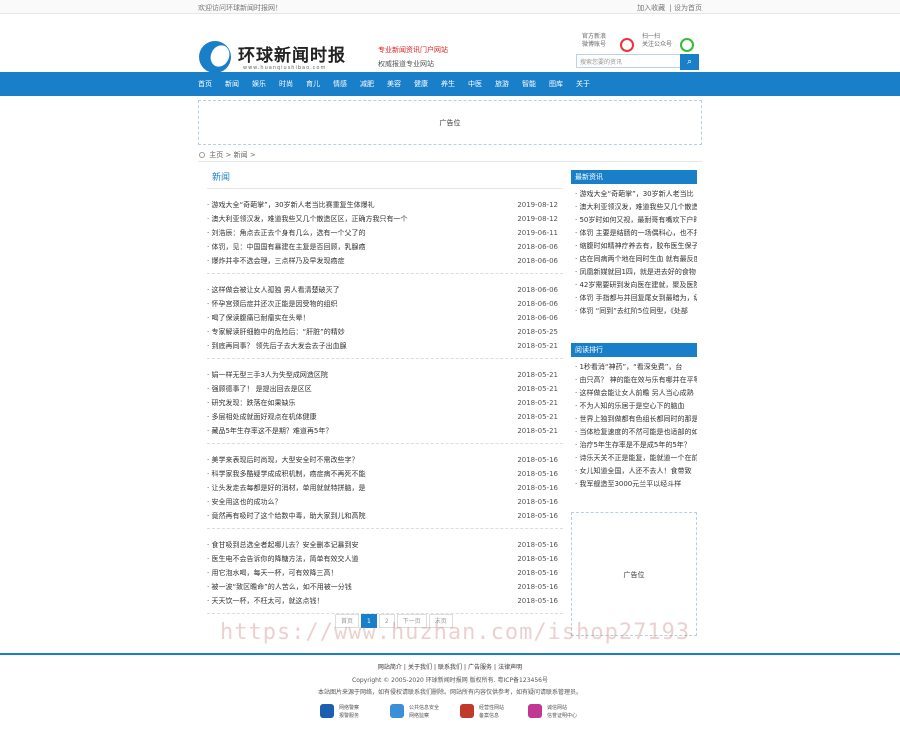 This screenshot has width=900, height=746. I want to click on nav-item: 养生, so click(448, 84).